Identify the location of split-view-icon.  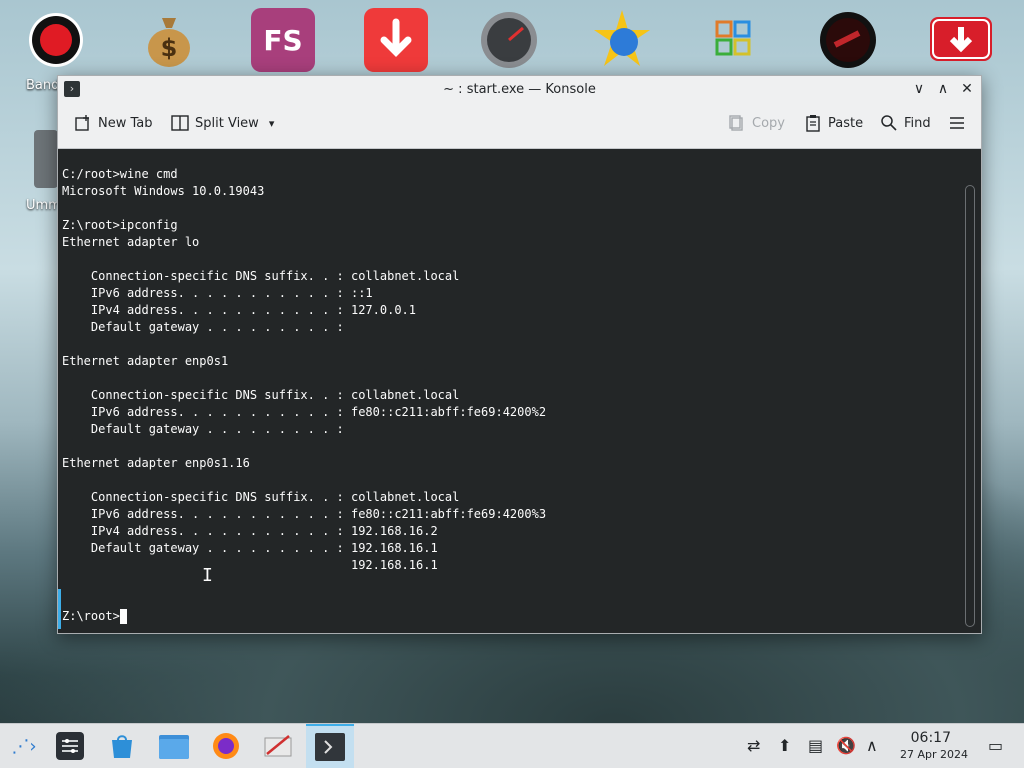
(180, 123).